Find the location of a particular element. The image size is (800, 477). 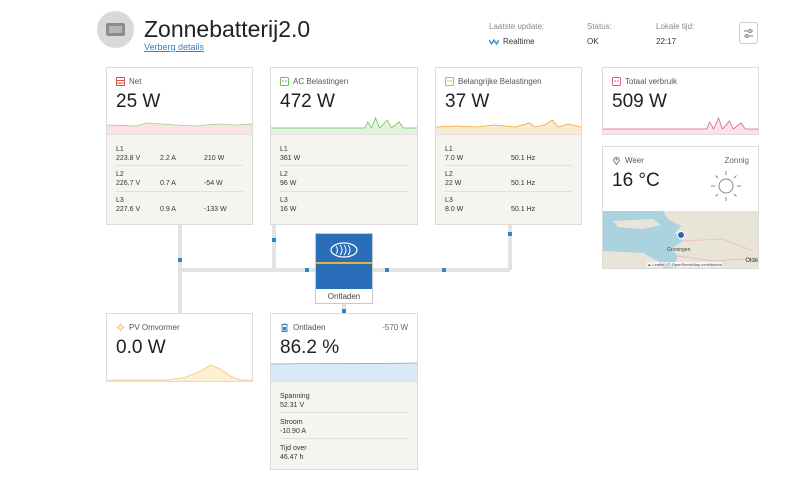

location-pin-icon is located at coordinates (616, 160).